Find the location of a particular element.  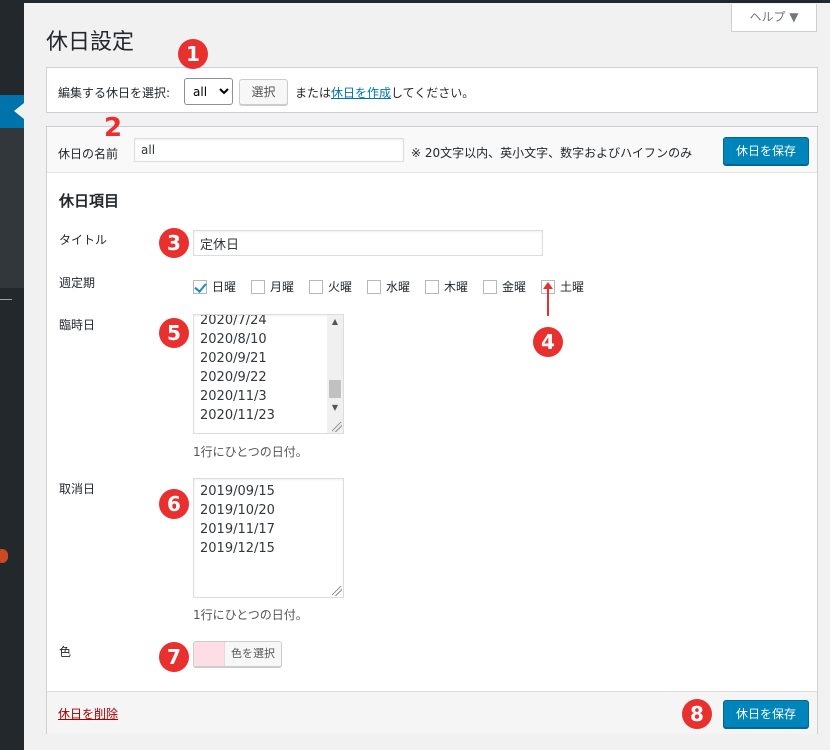

checkbox-label: 木曜 is located at coordinates (456, 287).